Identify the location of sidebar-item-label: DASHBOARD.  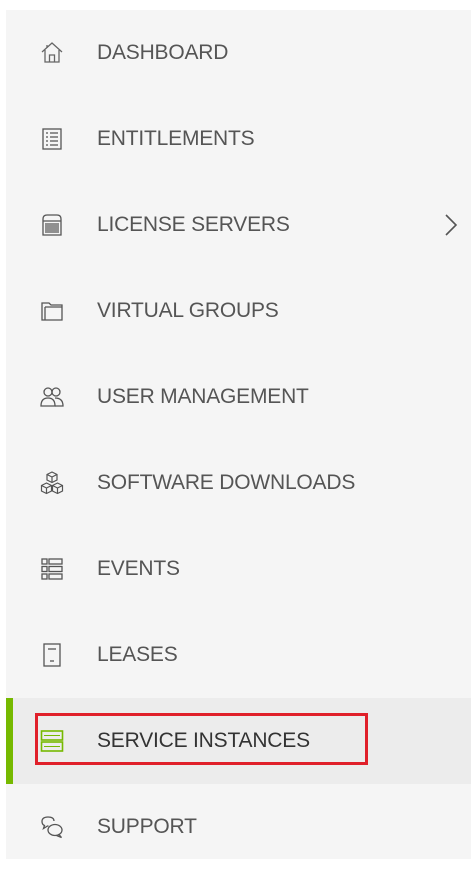
(163, 52).